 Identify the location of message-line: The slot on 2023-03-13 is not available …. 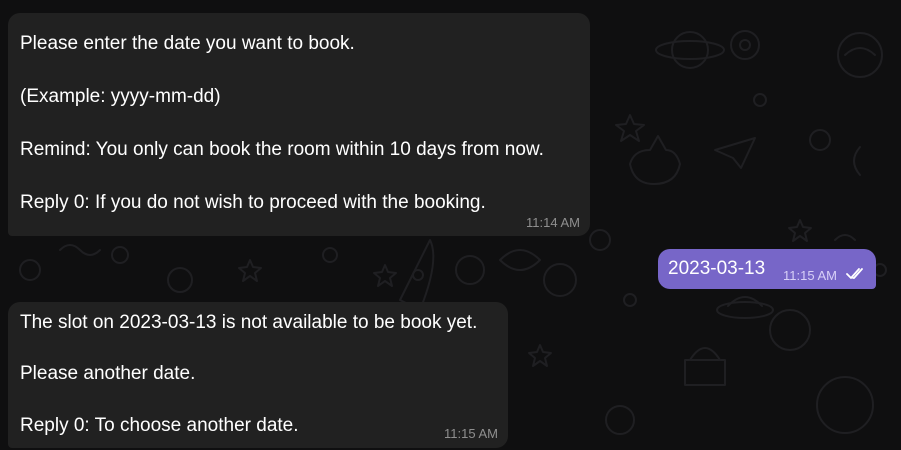
(249, 322).